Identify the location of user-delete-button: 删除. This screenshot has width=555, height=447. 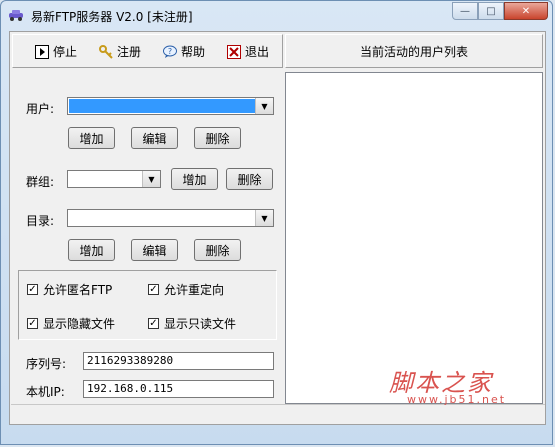
(217, 138).